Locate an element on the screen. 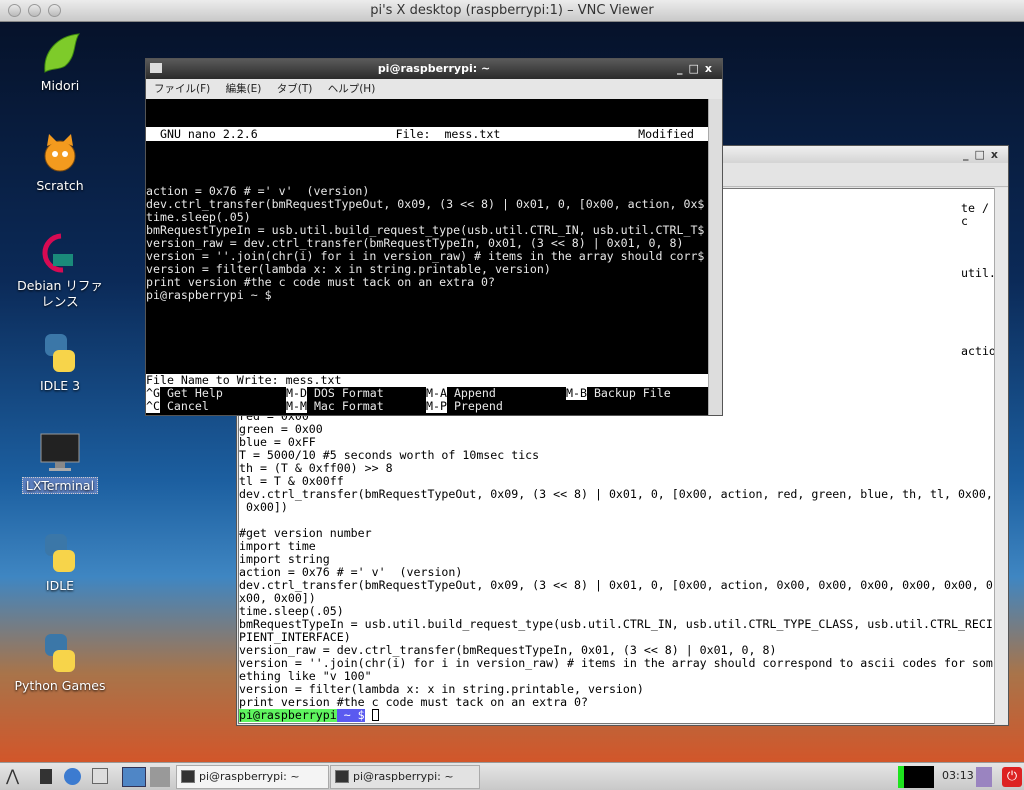  desktop-icon-python-games: Python Games is located at coordinates (60, 663).